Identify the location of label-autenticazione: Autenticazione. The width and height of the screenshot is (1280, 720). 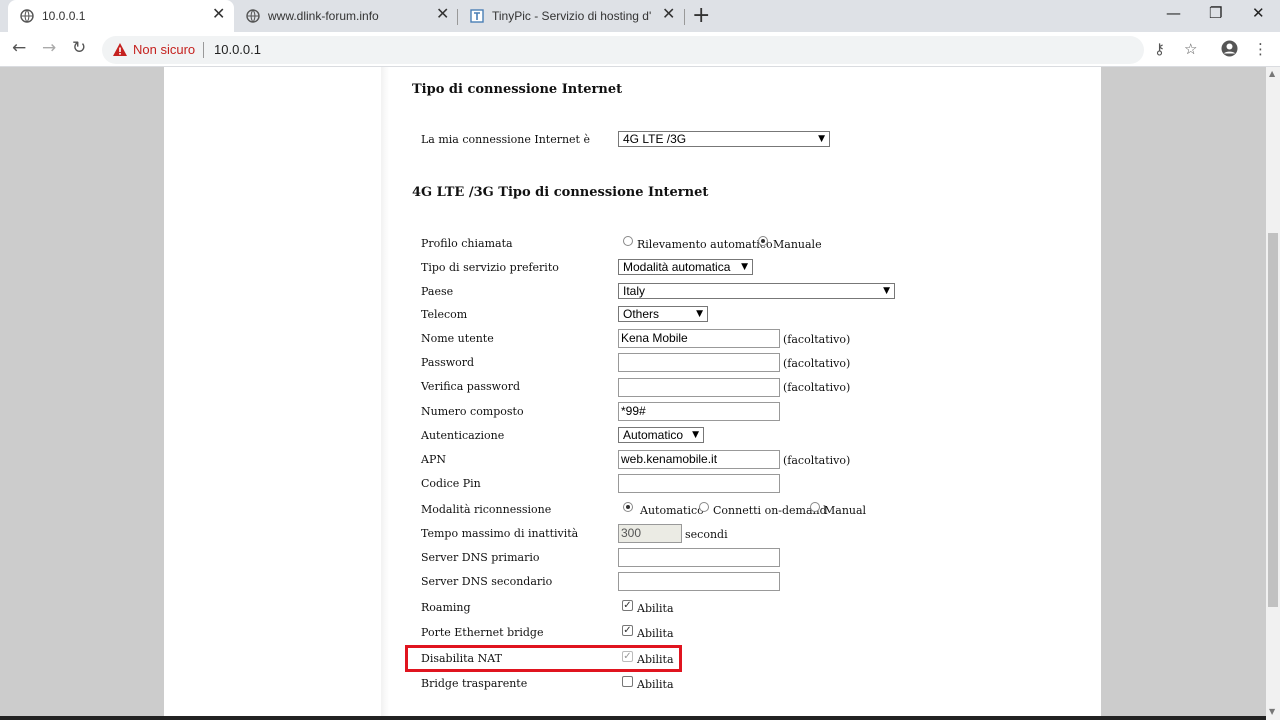
(463, 435).